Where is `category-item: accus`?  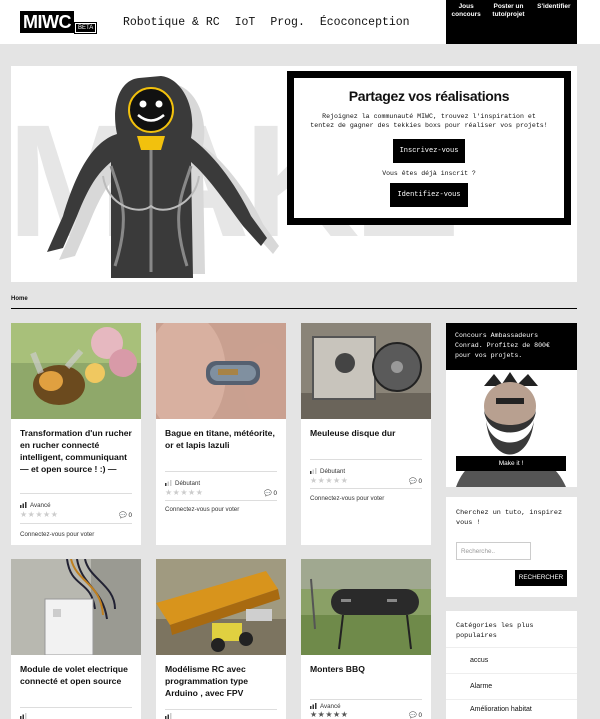
category-item: accus is located at coordinates (511, 660).